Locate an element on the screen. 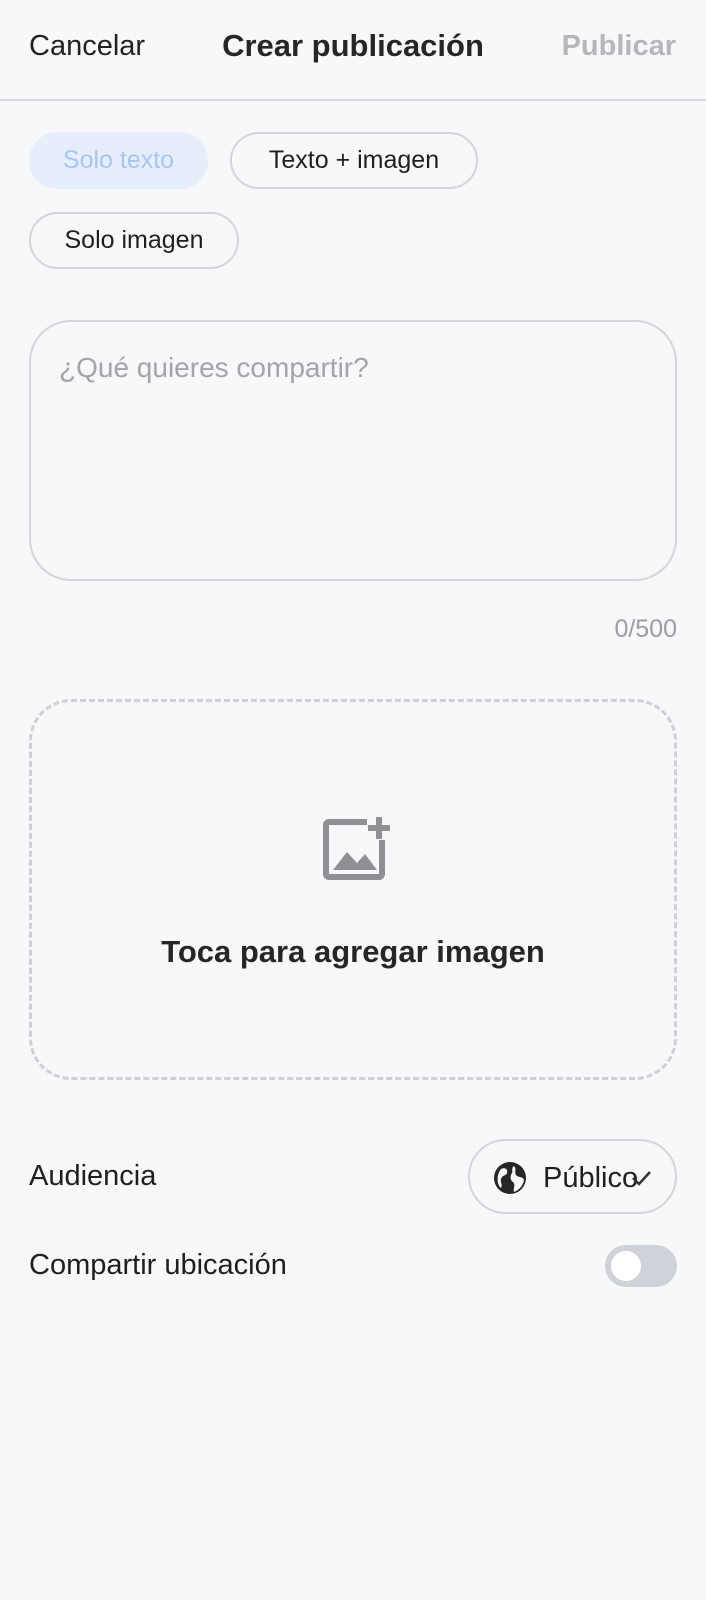 This screenshot has width=706, height=1600. post-type-text-image: Texto + imagen is located at coordinates (354, 160).